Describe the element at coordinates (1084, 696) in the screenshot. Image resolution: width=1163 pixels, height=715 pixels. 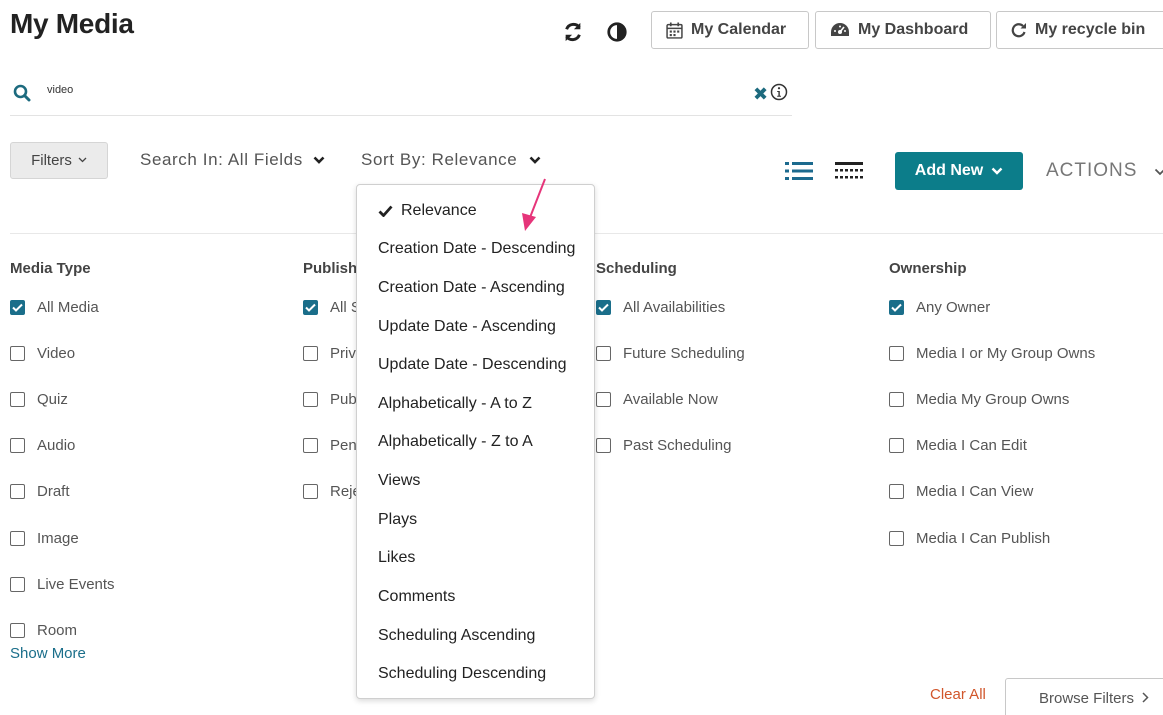
I see `browse-filters-button: Browse Filters` at that location.